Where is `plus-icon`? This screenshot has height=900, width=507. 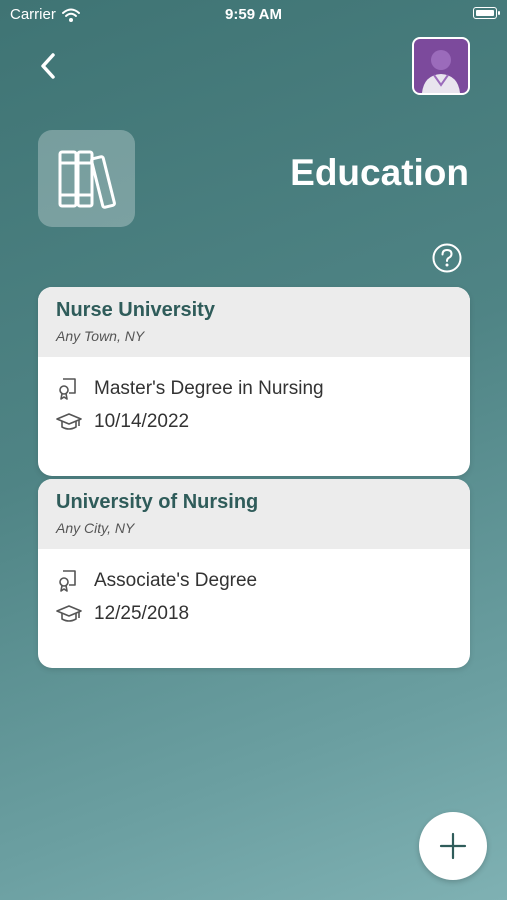 plus-icon is located at coordinates (453, 846).